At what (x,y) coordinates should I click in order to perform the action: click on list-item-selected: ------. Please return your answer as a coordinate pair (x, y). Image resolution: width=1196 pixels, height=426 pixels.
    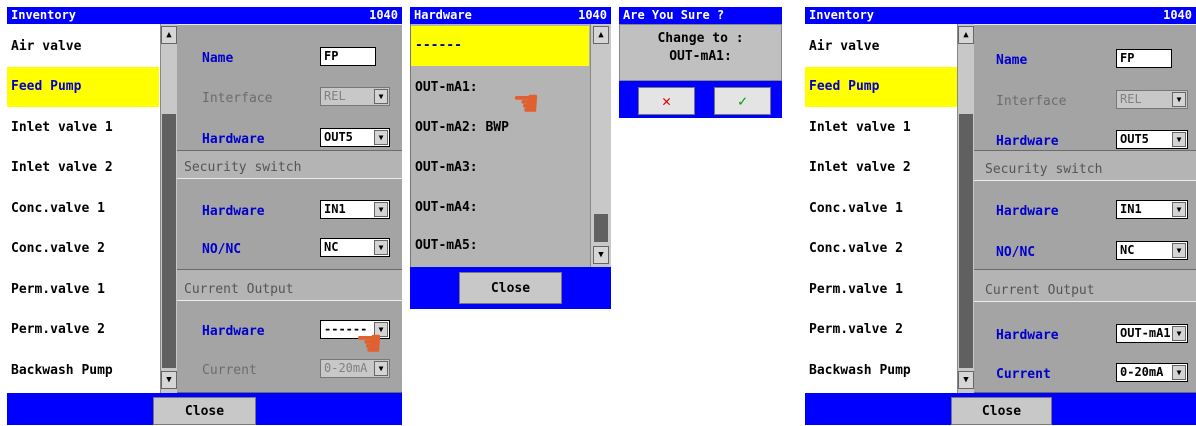
    Looking at the image, I should click on (500, 46).